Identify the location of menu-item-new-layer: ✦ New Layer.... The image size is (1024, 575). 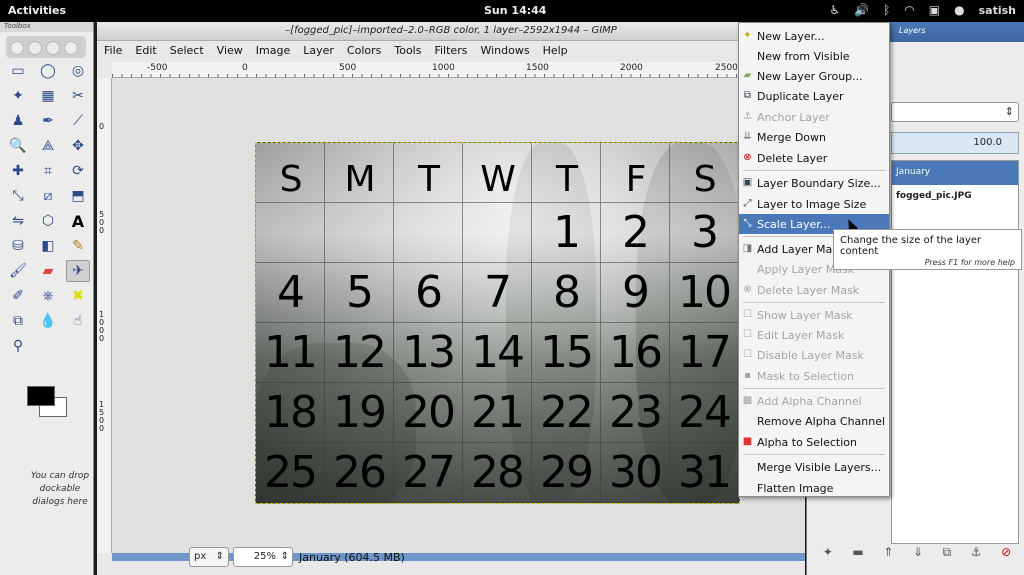
(814, 36).